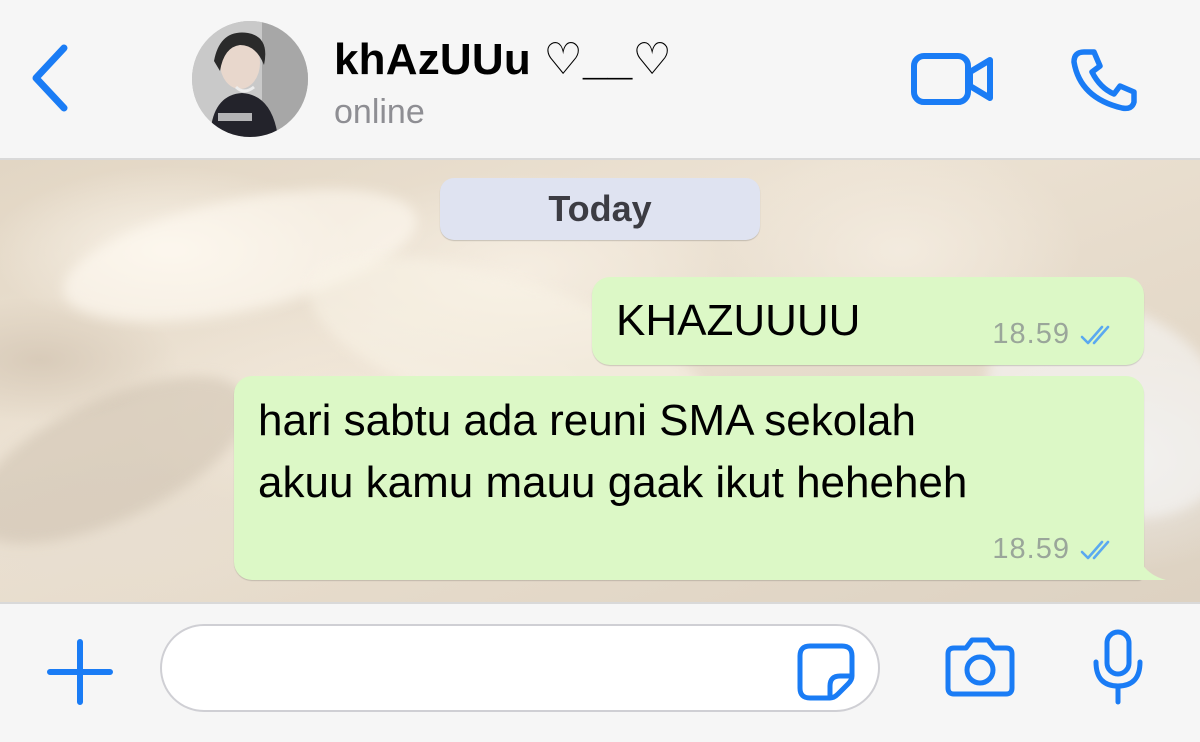 This screenshot has width=1200, height=742. I want to click on phone-icon, so click(1104, 80).